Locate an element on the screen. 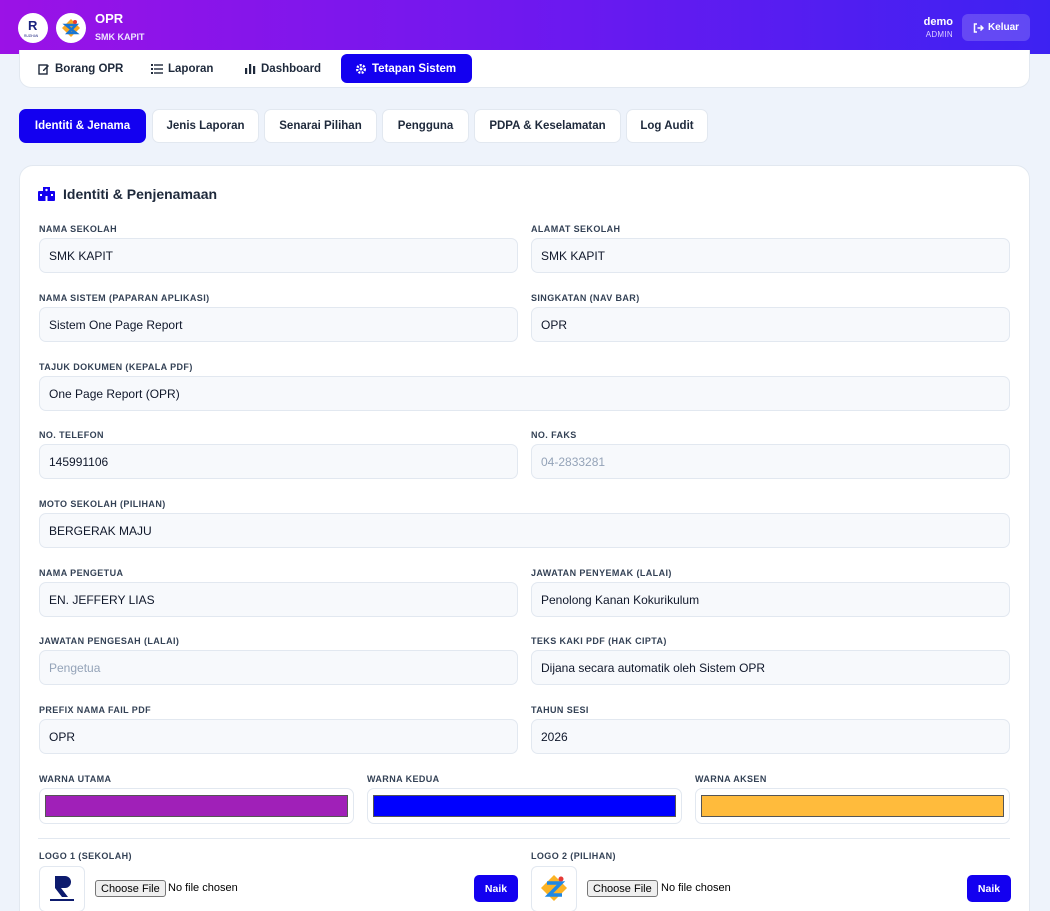 The width and height of the screenshot is (1050, 911). nav-tetapan-sistem: Tetapan Sistem is located at coordinates (406, 68).